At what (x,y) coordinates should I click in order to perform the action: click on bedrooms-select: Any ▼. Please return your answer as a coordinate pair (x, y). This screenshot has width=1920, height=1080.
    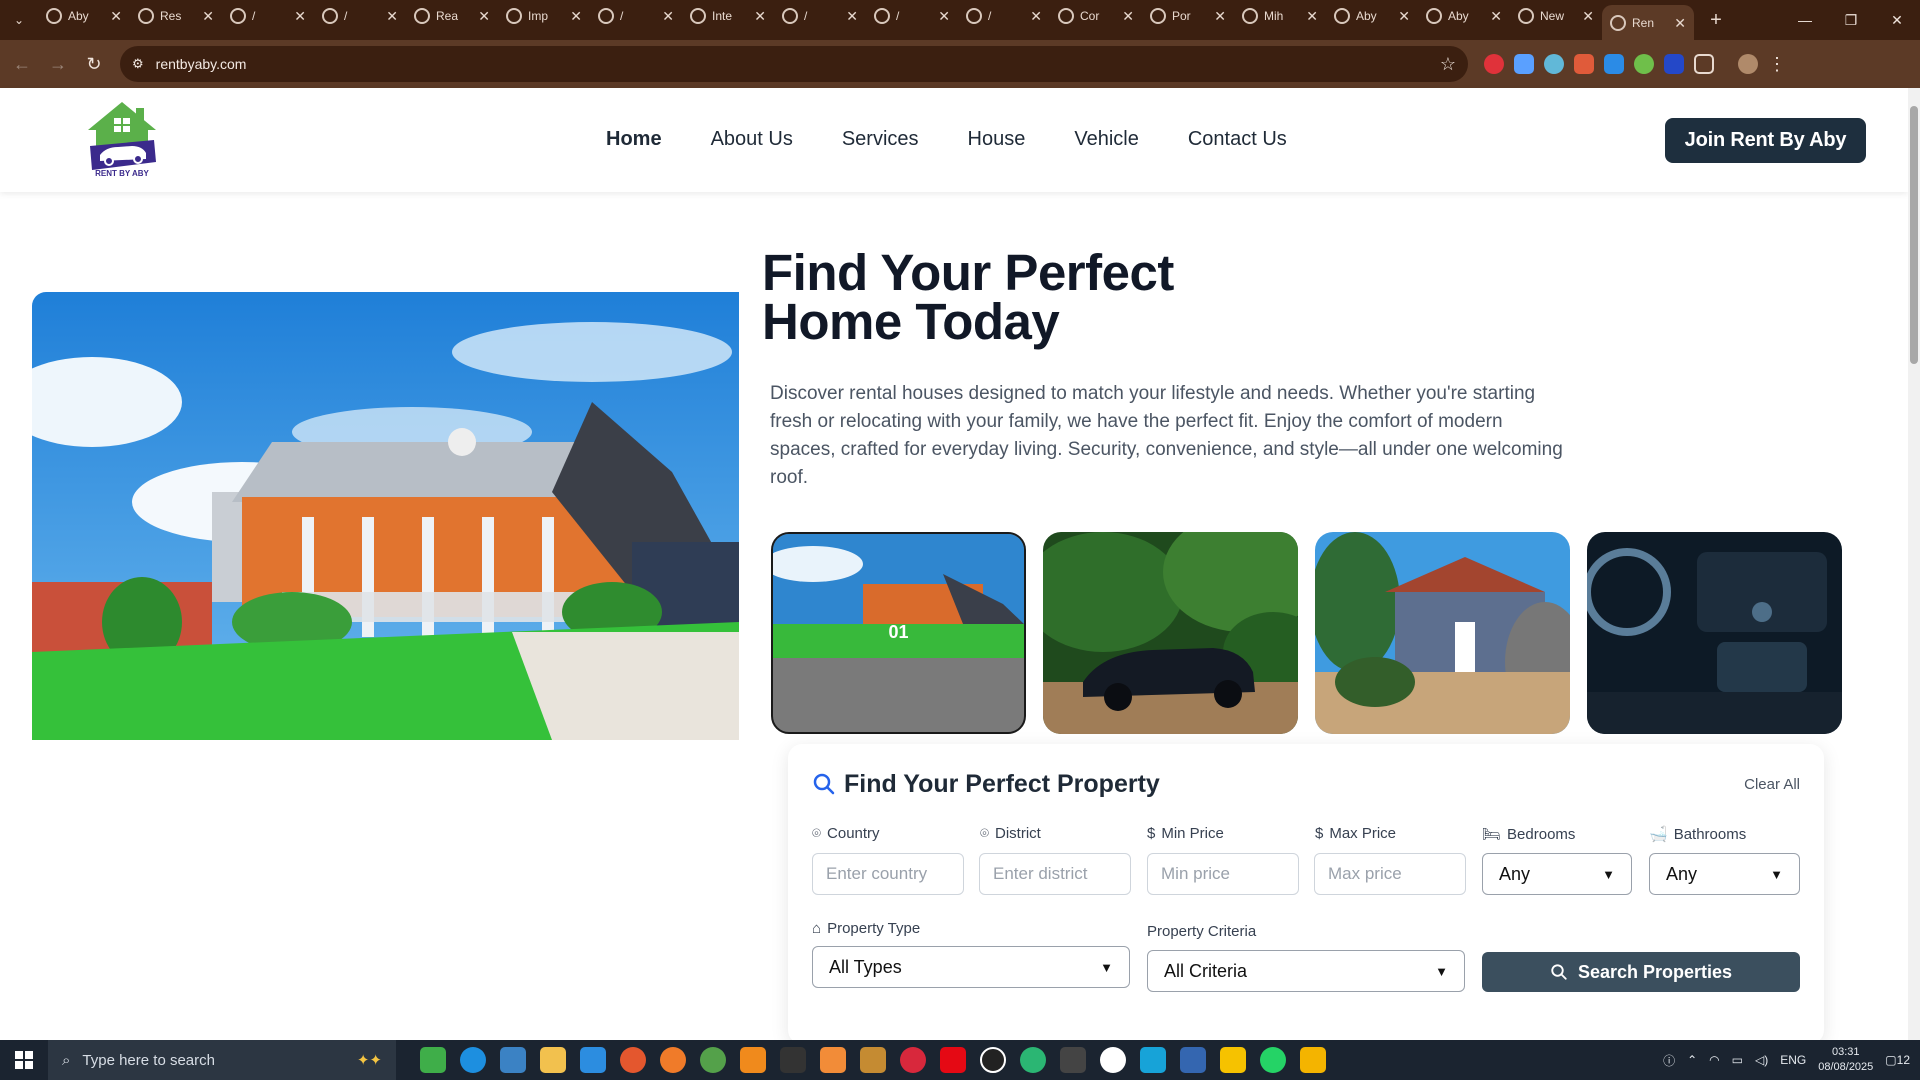
    Looking at the image, I should click on (1557, 874).